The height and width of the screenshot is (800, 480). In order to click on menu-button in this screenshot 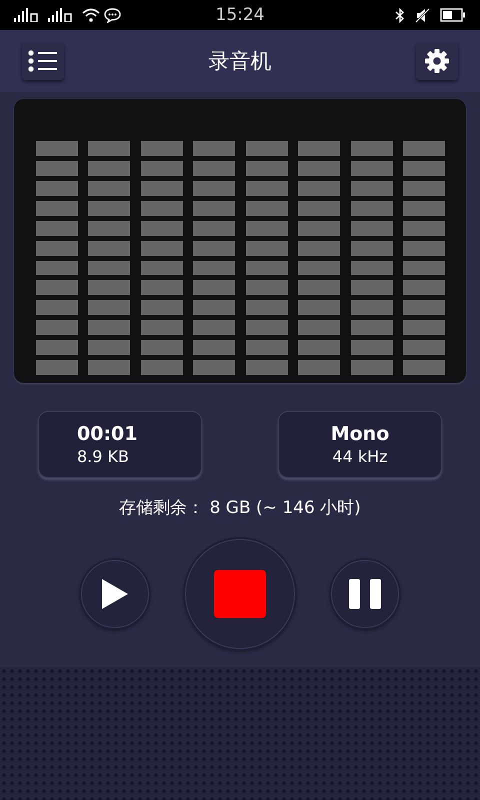, I will do `click(43, 61)`.